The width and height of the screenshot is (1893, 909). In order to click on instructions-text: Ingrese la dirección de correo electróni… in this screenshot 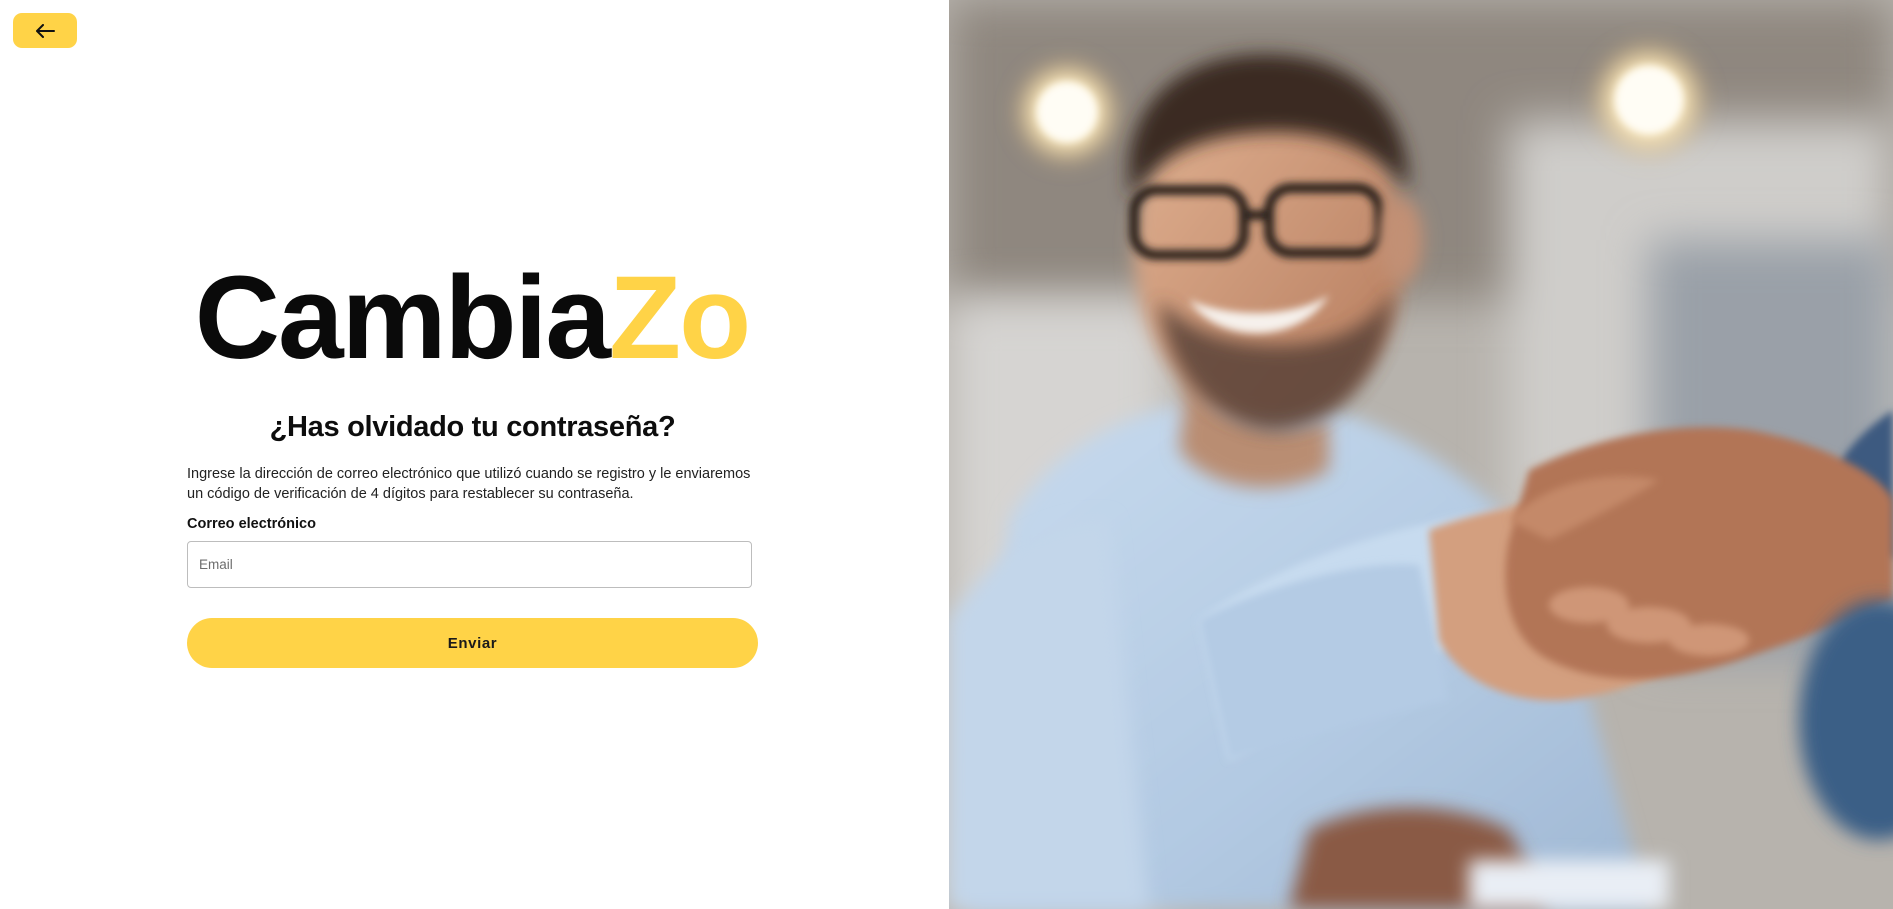, I will do `click(469, 484)`.